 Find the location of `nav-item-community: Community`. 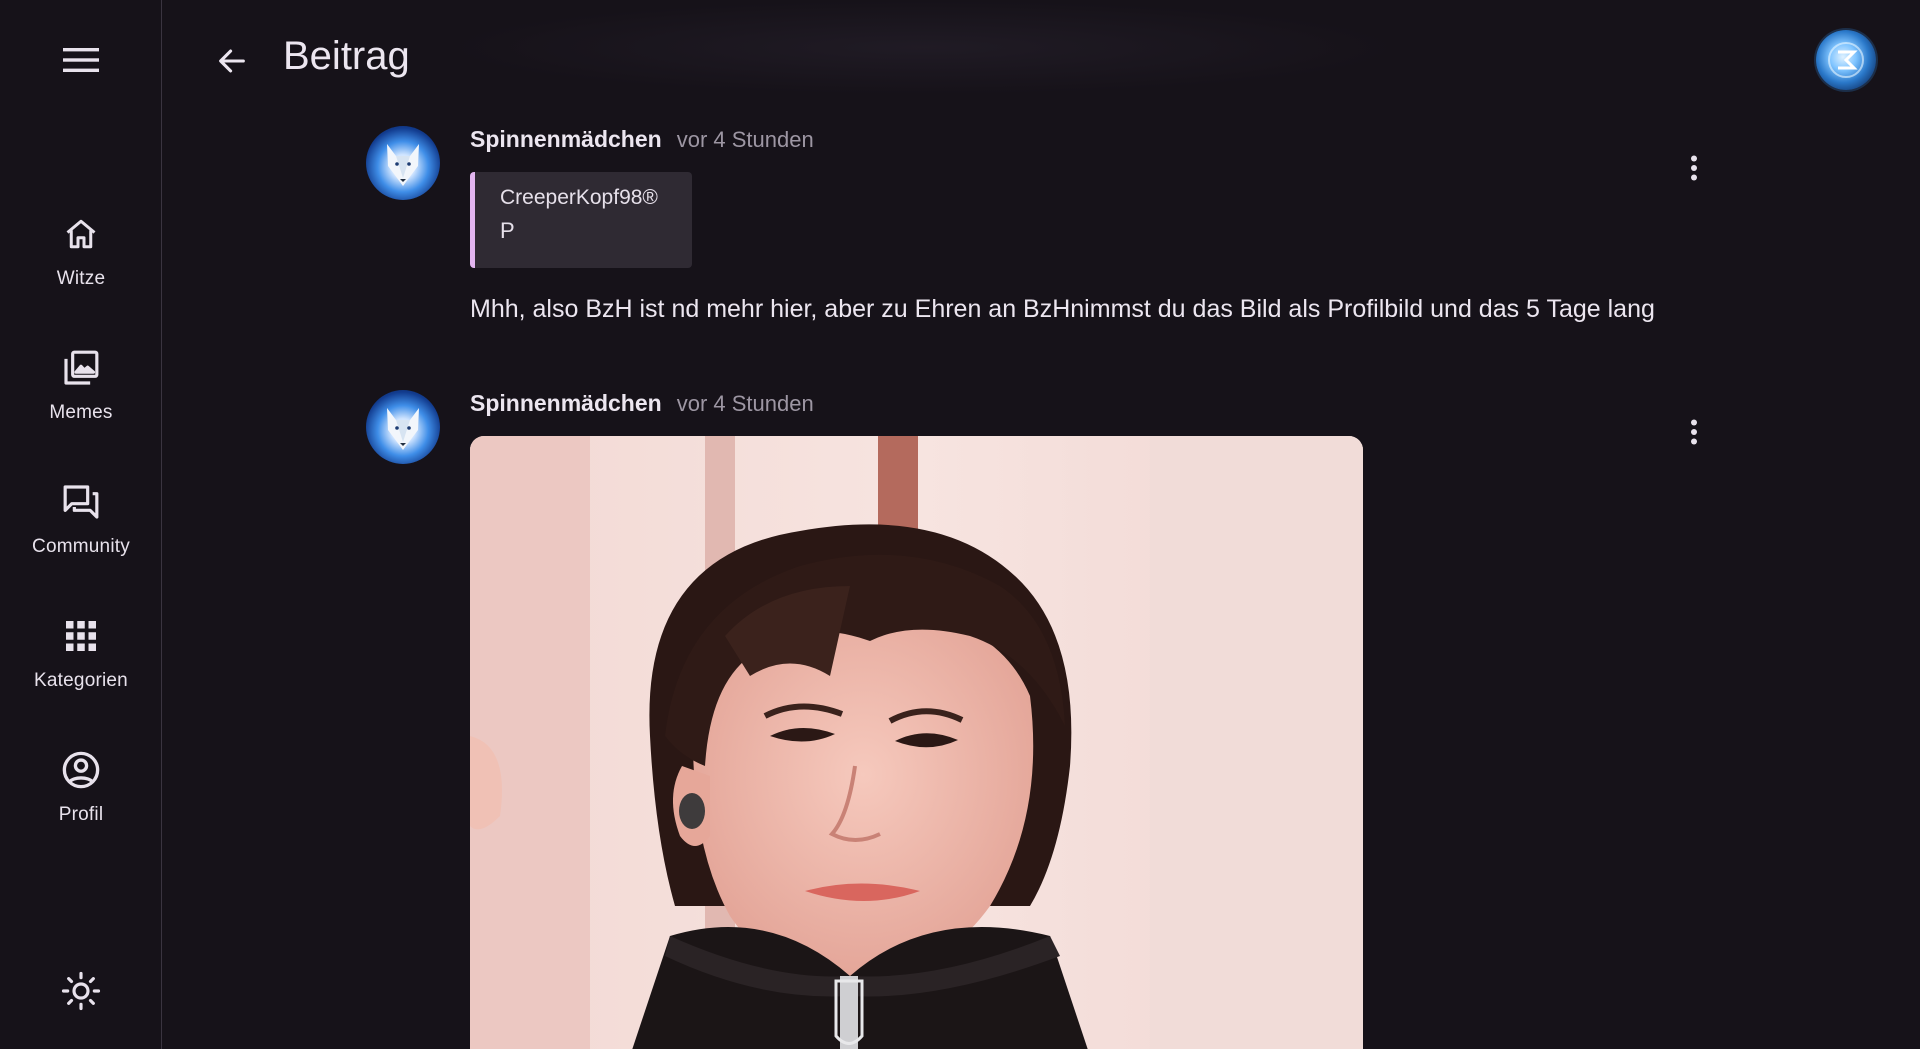

nav-item-community: Community is located at coordinates (81, 524).